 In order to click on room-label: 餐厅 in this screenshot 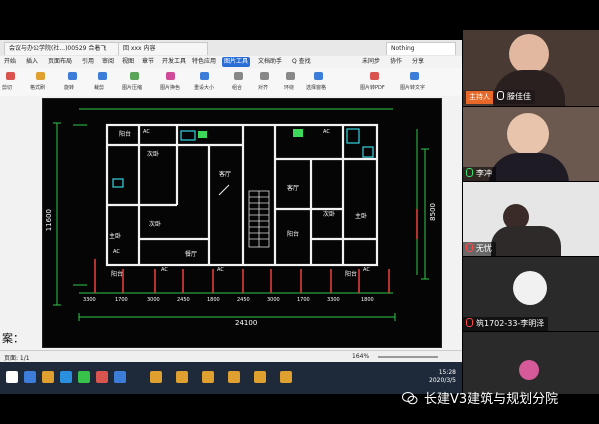, I will do `click(191, 254)`.